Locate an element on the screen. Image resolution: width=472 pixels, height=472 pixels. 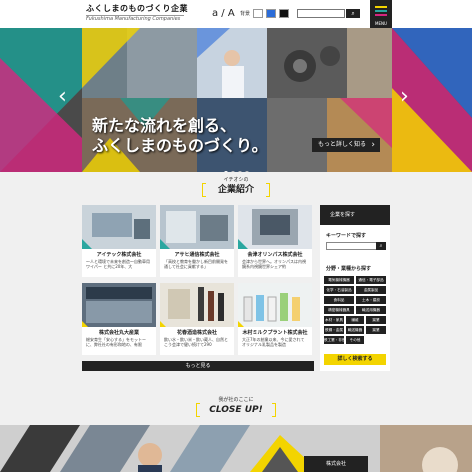
category-tag: 繊維 is located at coordinates (355, 320).